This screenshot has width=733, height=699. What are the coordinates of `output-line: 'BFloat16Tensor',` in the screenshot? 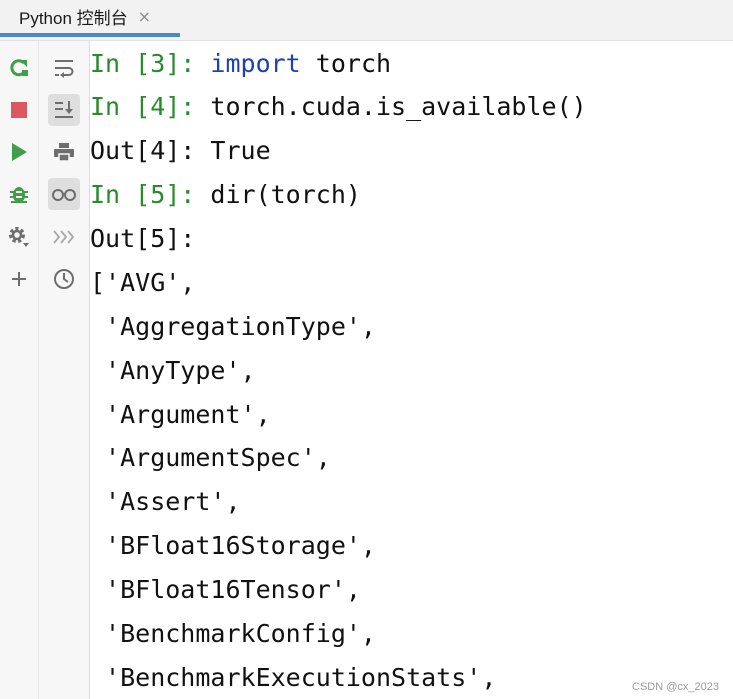 It's located at (225, 589).